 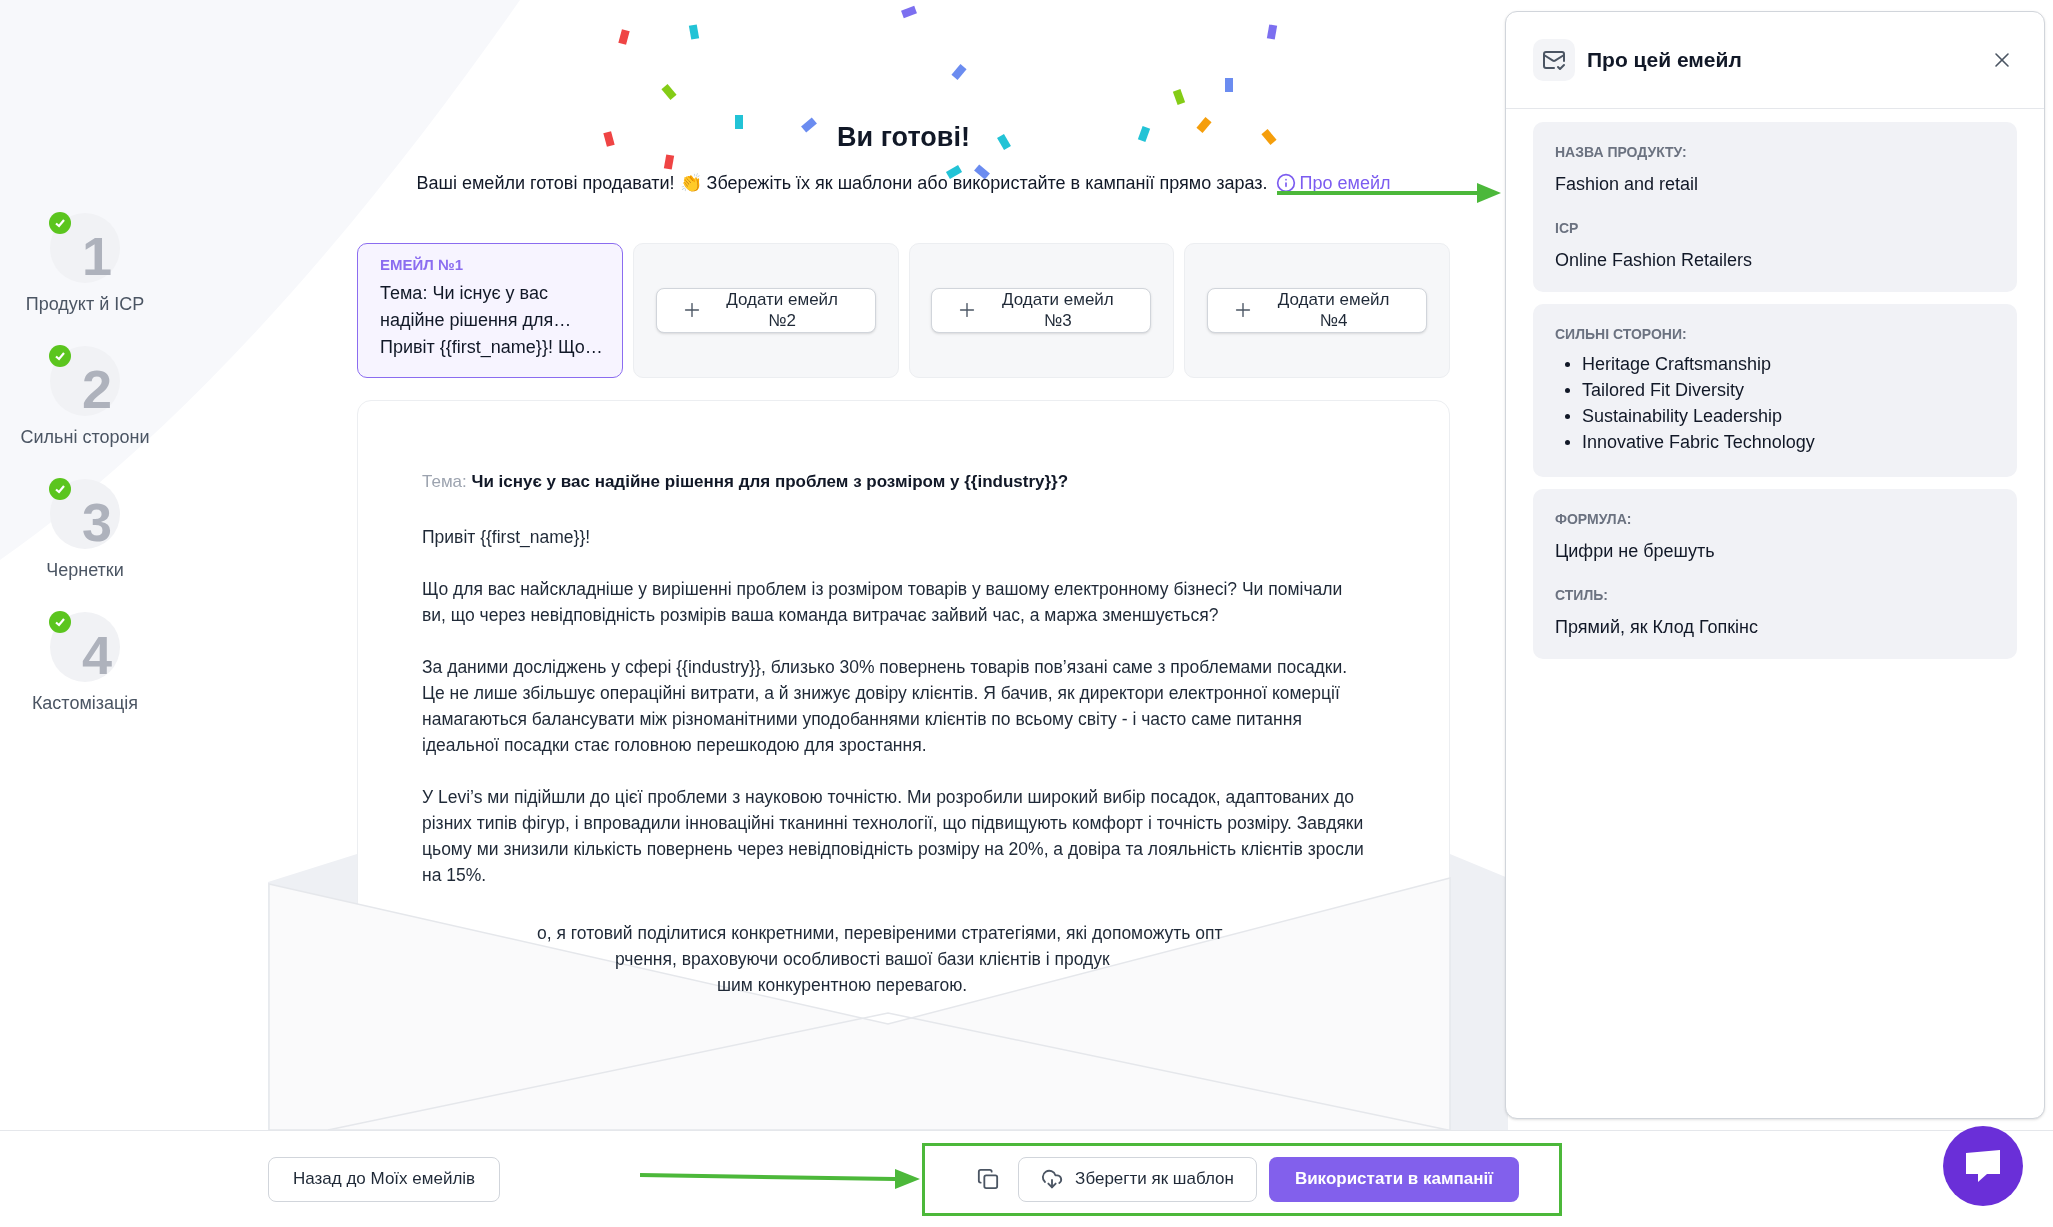 What do you see at coordinates (1657, 627) in the screenshot?
I see `field-value: Прямий, як Клод Гопкінс` at bounding box center [1657, 627].